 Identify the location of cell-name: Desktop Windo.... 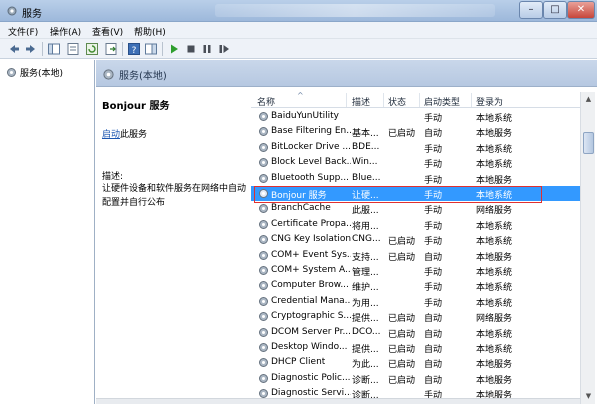
(309, 347).